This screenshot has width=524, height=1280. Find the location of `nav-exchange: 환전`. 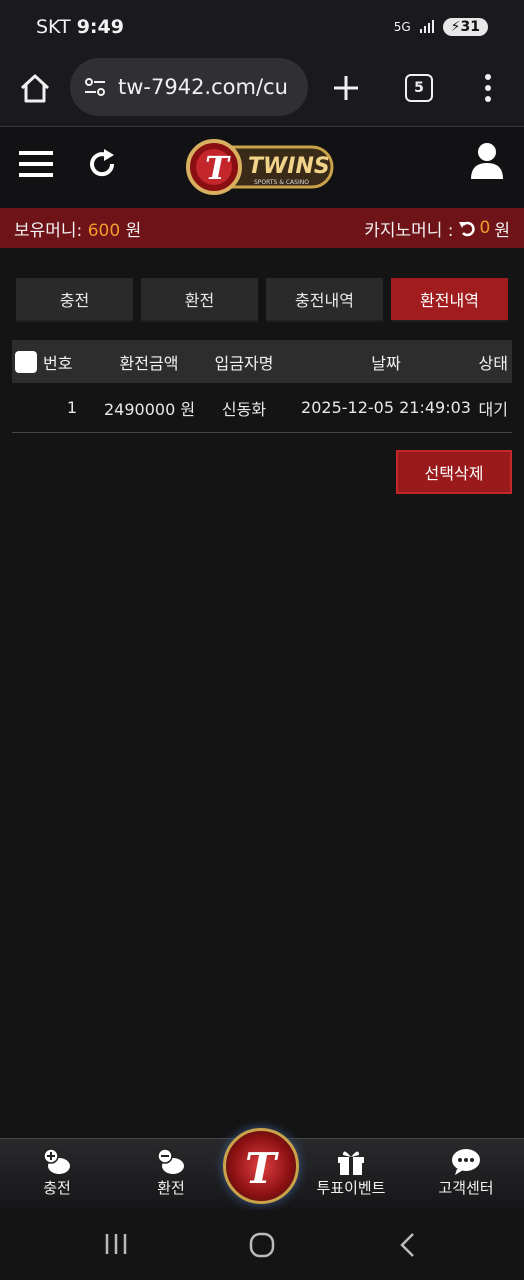

nav-exchange: 환전 is located at coordinates (171, 1172).